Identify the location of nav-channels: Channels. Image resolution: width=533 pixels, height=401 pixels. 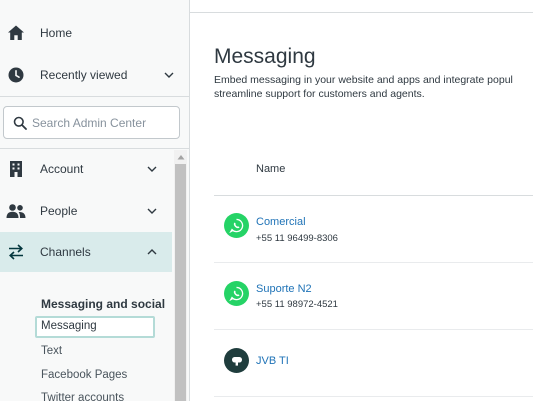
(86, 252).